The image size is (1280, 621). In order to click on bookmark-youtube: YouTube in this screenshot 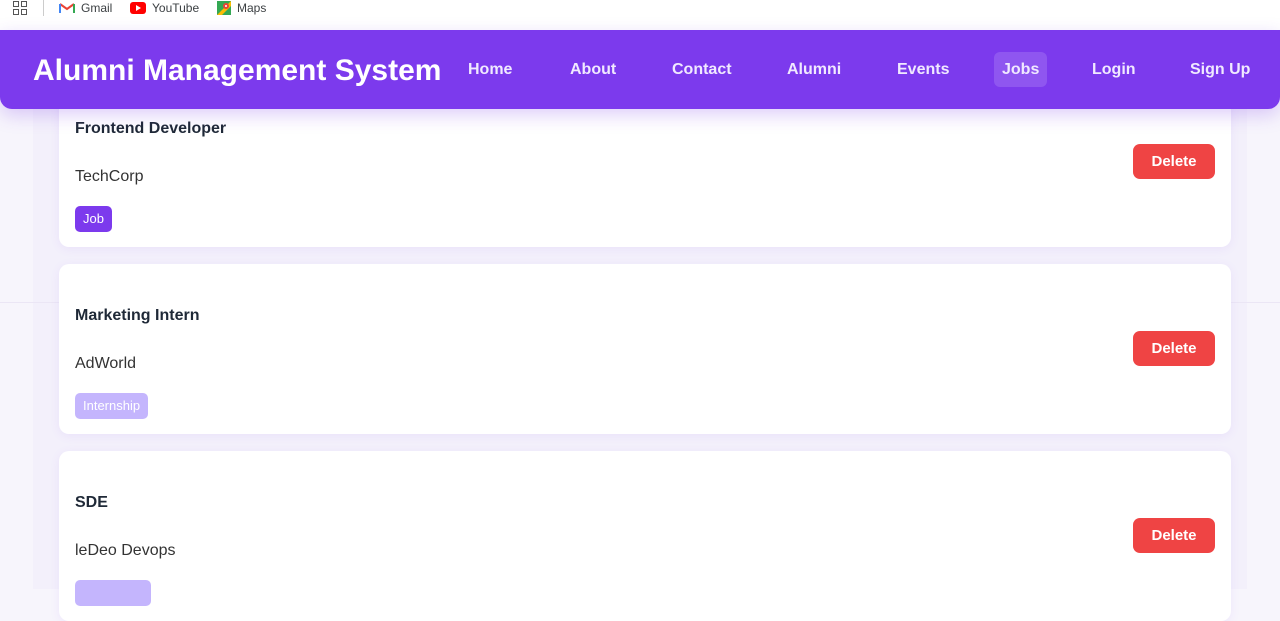, I will do `click(164, 8)`.